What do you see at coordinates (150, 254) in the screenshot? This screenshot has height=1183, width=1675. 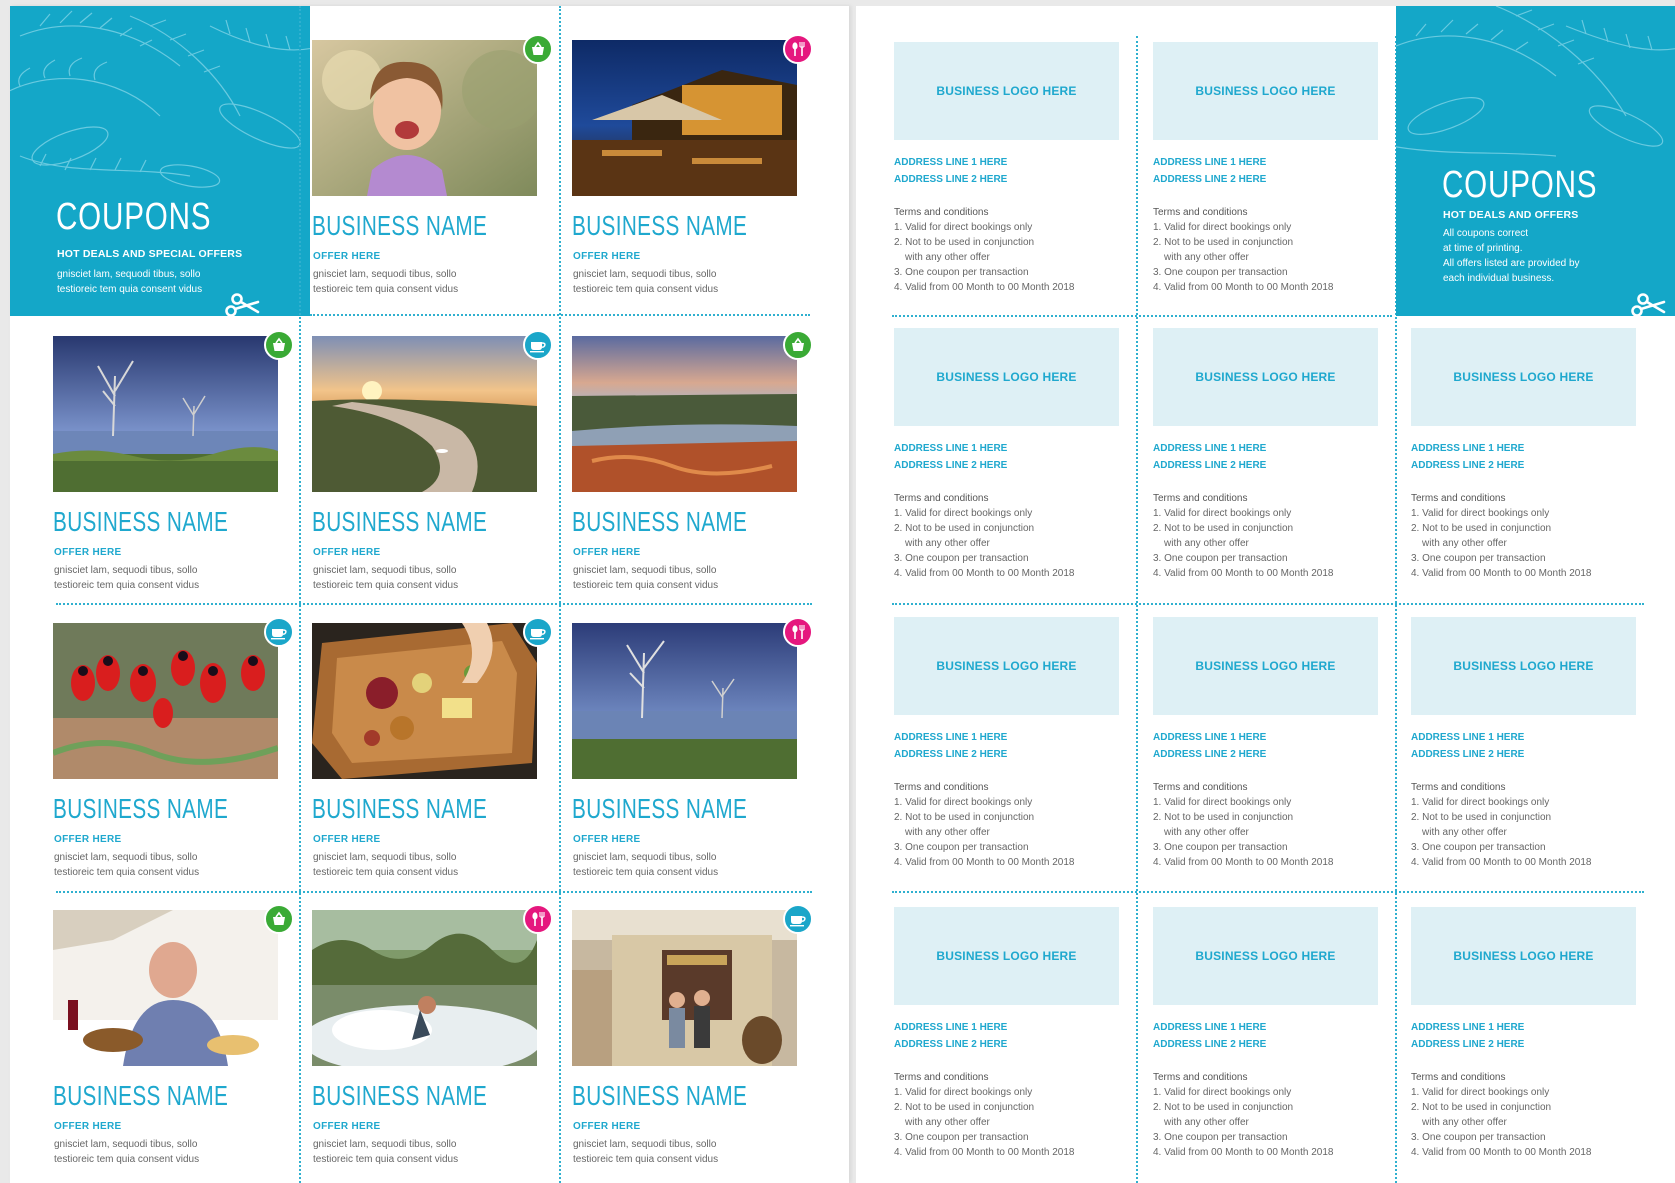 I see `banner-subtitle: HOT DEALS AND SPECIAL OFFERS` at bounding box center [150, 254].